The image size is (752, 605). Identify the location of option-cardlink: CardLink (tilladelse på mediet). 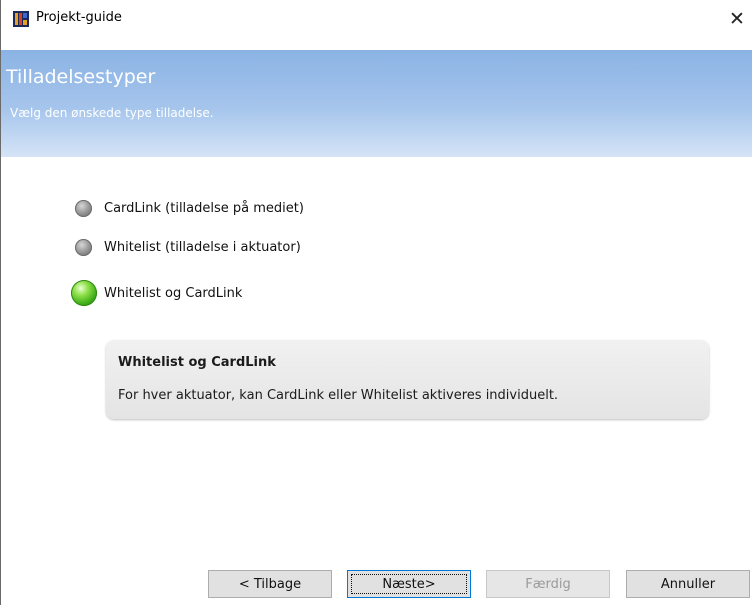
(189, 208).